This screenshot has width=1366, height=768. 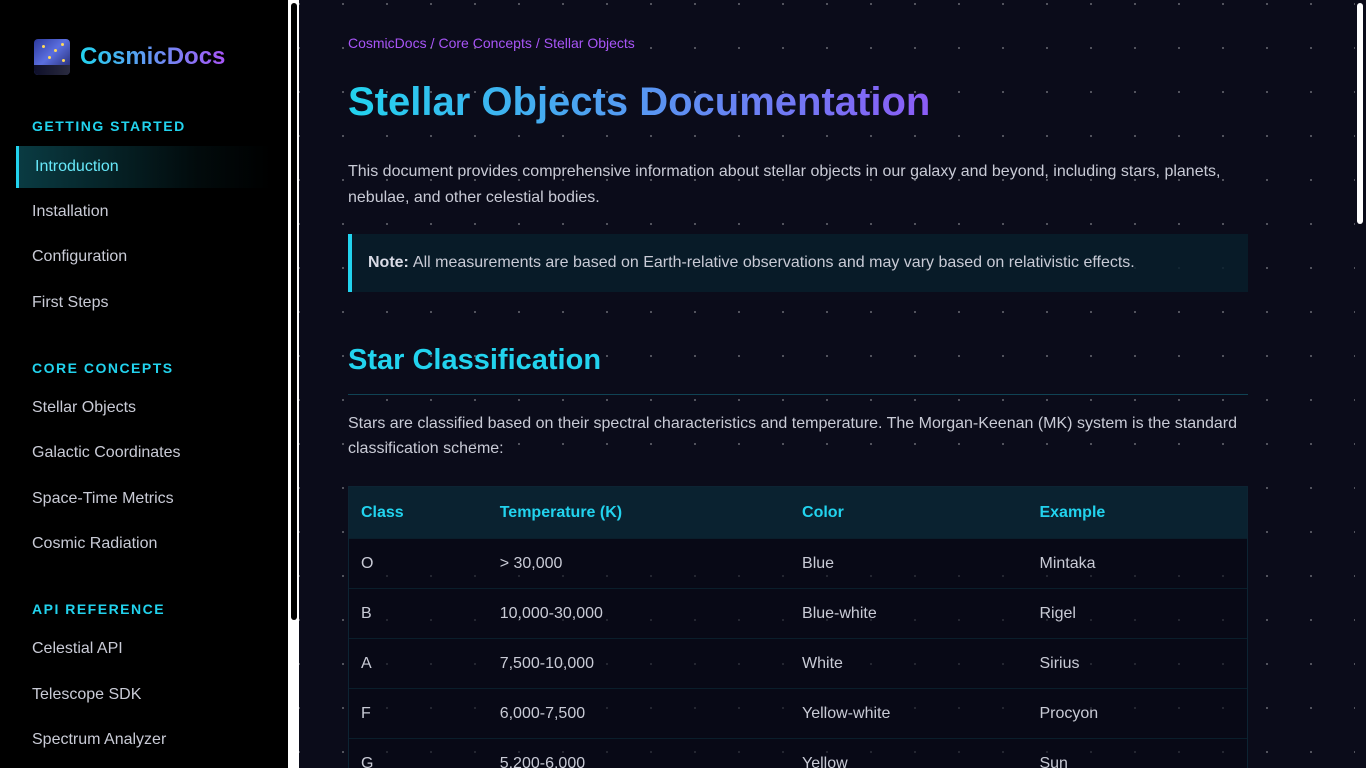 What do you see at coordinates (798, 663) in the screenshot?
I see `table-row: A 7,500-10,000 White Sirius` at bounding box center [798, 663].